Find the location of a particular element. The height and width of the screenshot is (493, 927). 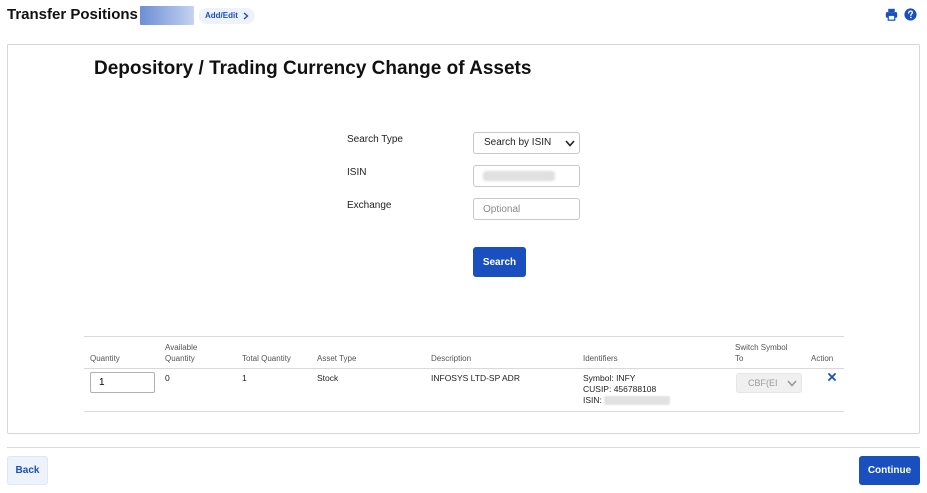

account-selector-redacted is located at coordinates (167, 15).